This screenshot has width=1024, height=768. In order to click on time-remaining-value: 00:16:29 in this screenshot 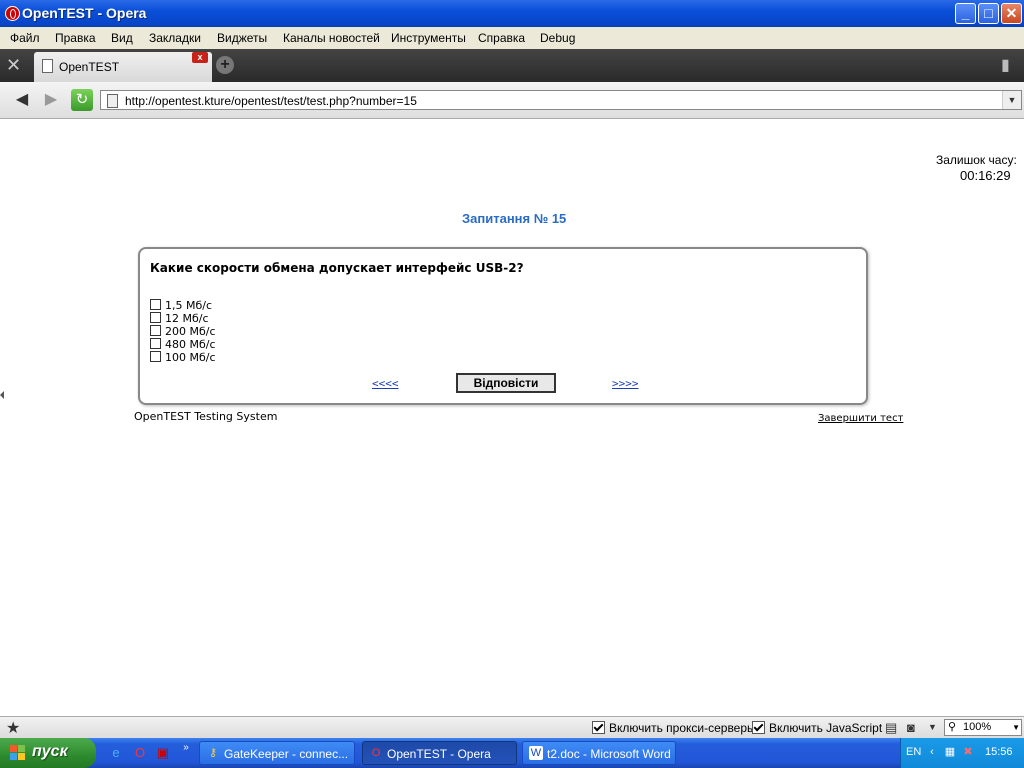, I will do `click(985, 175)`.